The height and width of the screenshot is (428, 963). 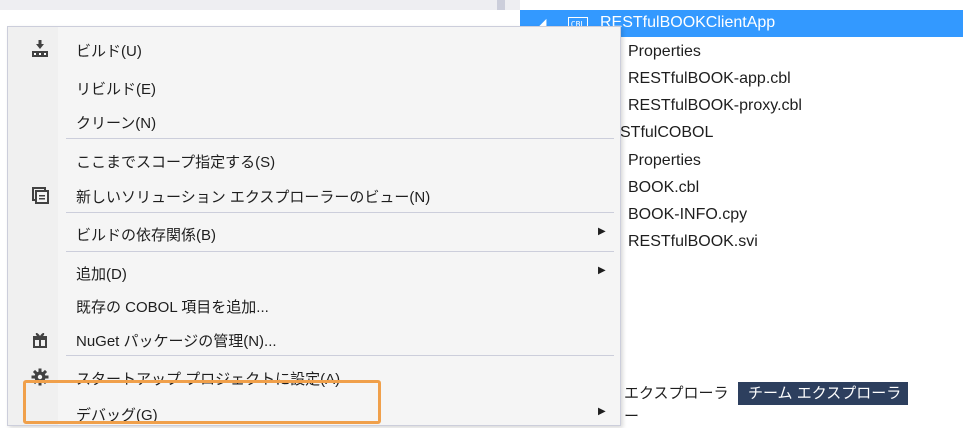 I want to click on menu-item-label: ビルドの依存関係(B), so click(x=146, y=235).